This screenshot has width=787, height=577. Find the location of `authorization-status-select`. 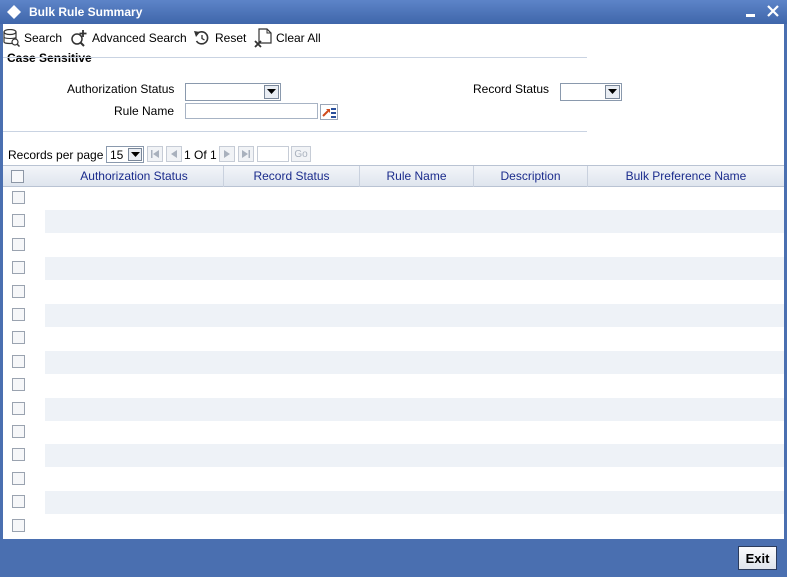

authorization-status-select is located at coordinates (233, 92).